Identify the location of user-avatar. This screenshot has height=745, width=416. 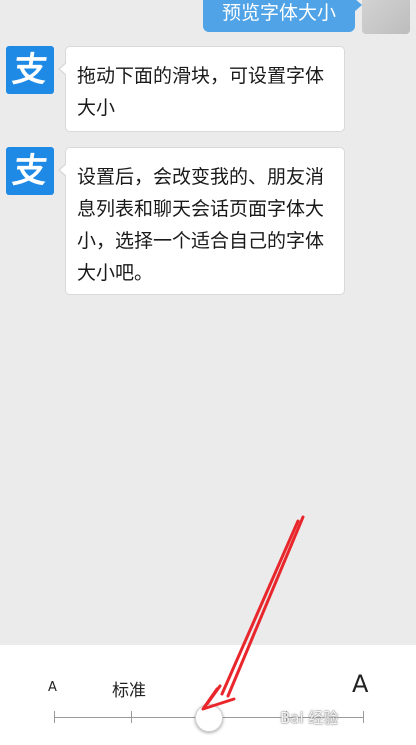
(386, 17).